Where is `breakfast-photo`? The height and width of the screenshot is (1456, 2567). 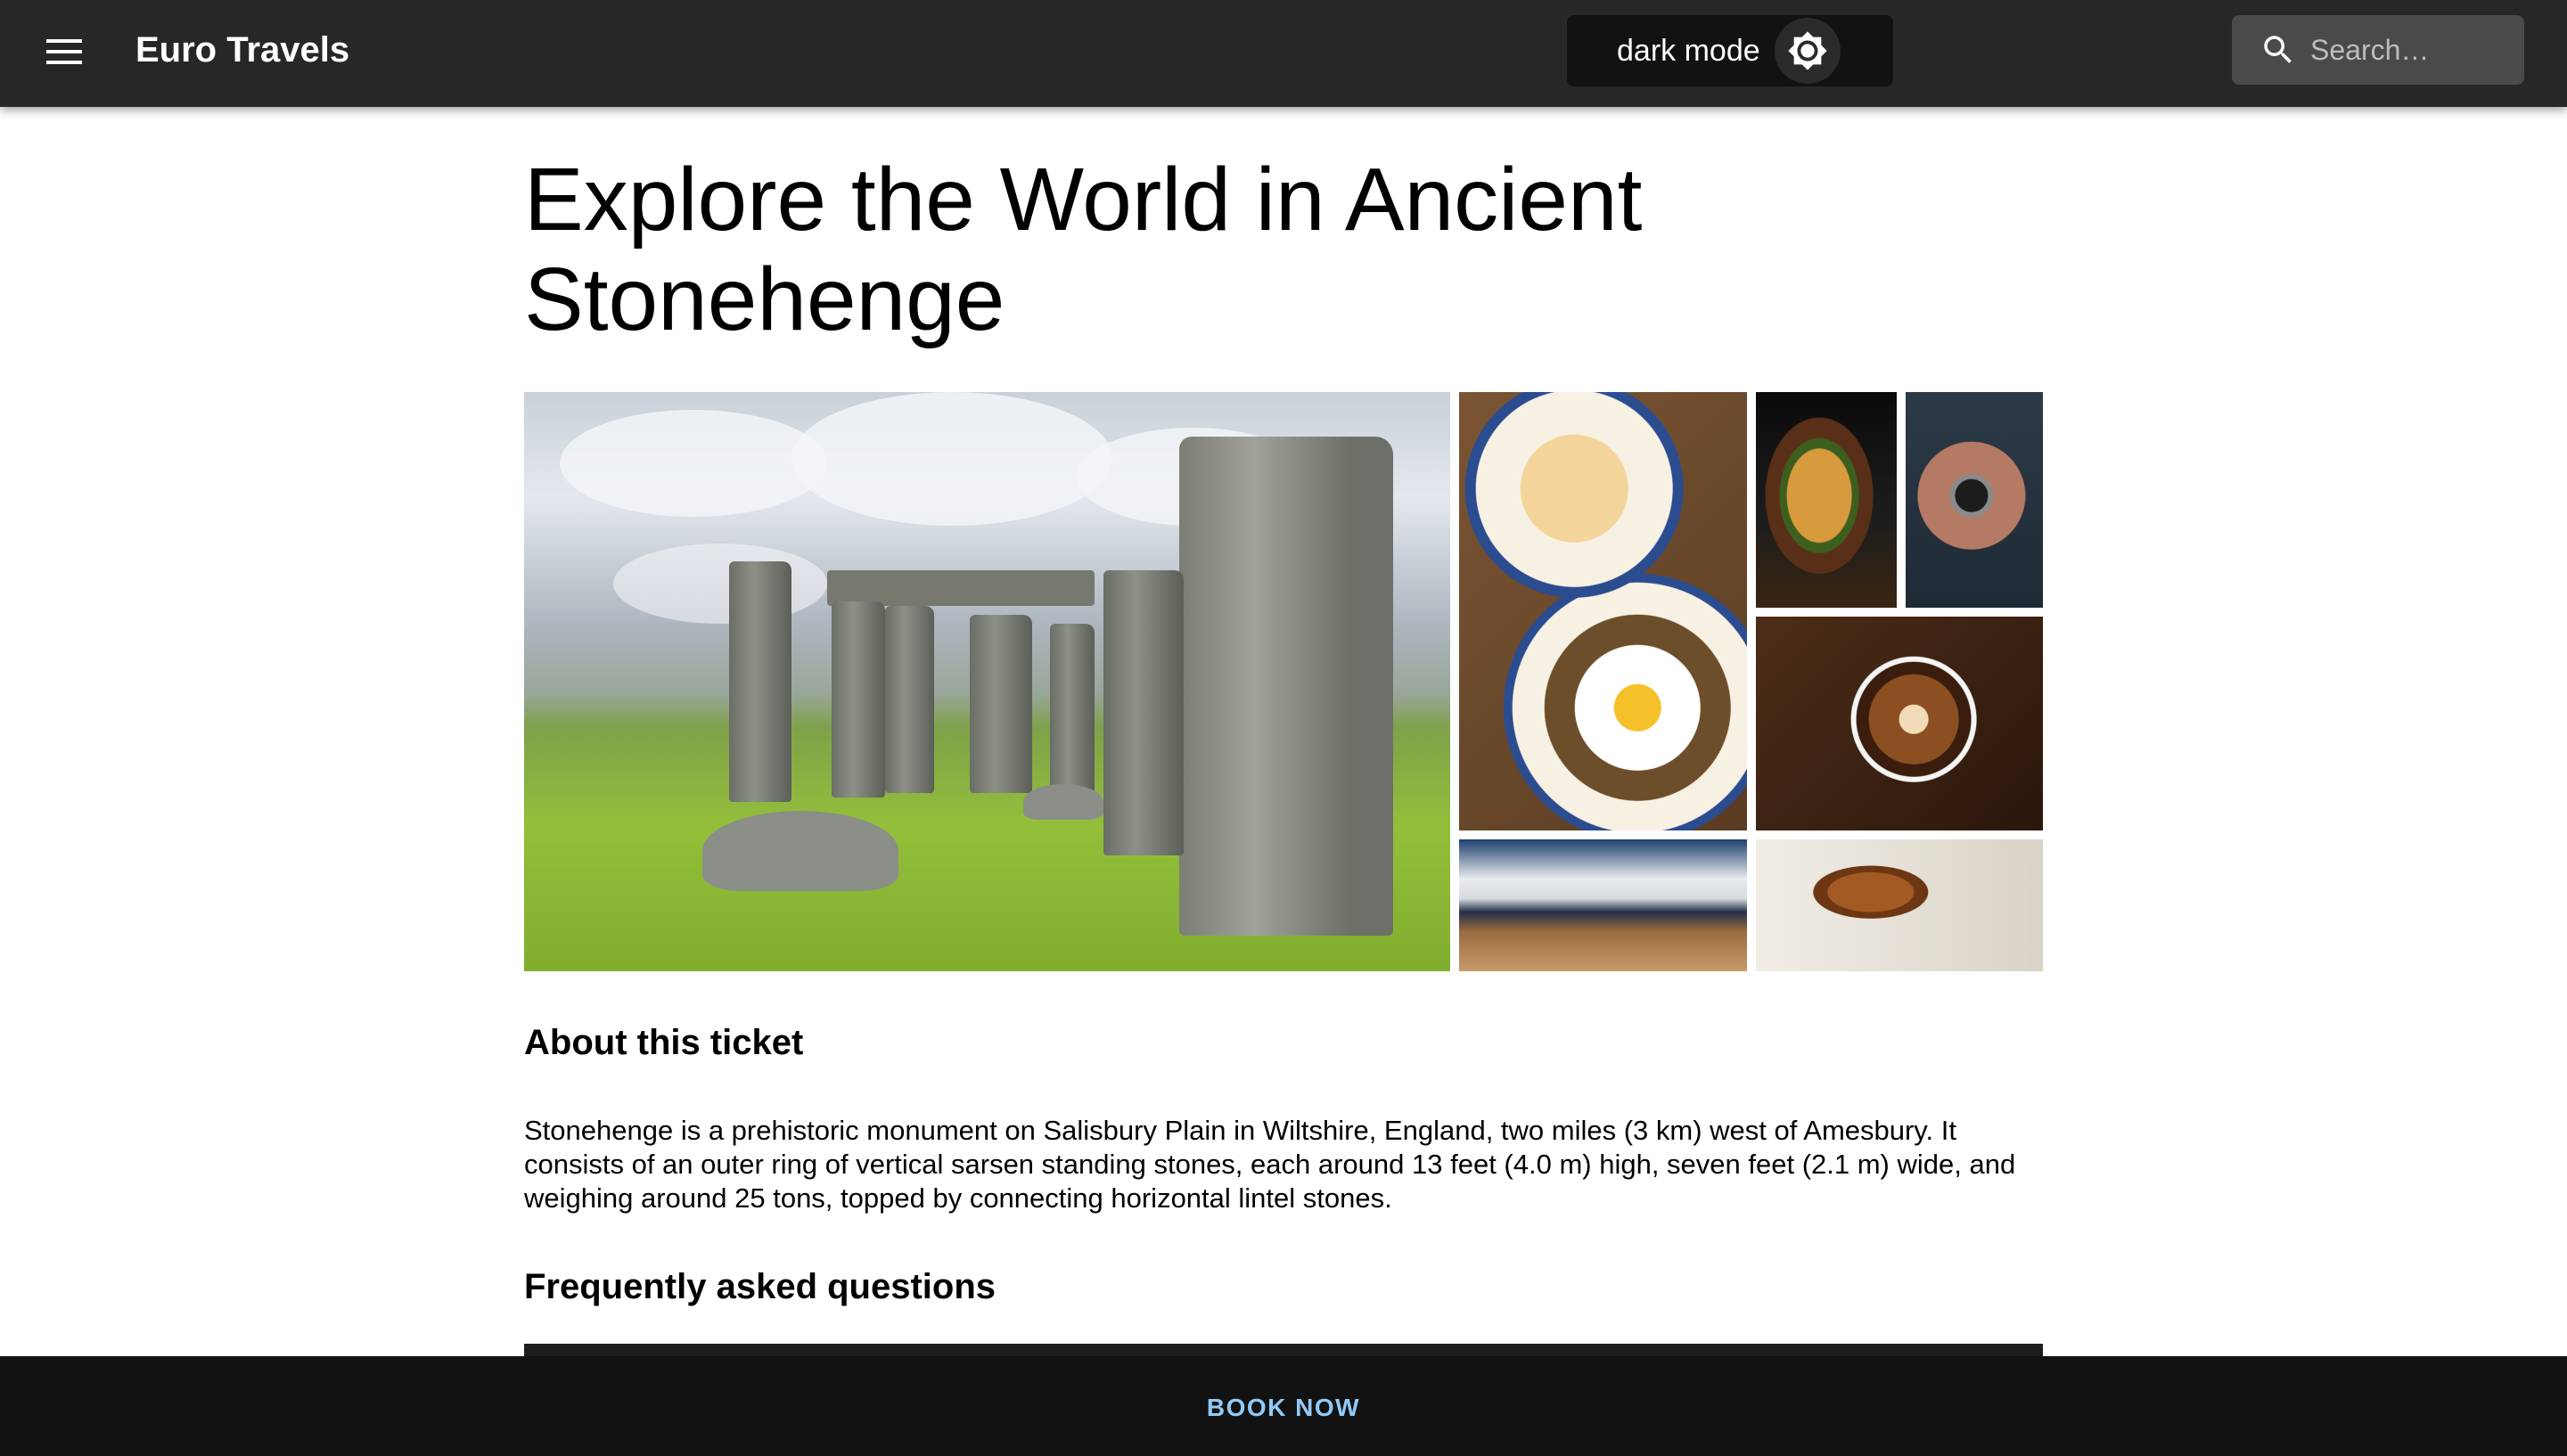
breakfast-photo is located at coordinates (1603, 611).